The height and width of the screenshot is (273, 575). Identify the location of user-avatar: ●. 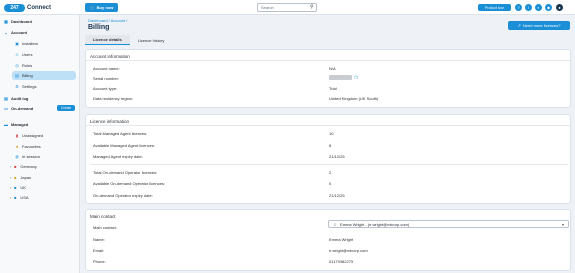
(559, 7).